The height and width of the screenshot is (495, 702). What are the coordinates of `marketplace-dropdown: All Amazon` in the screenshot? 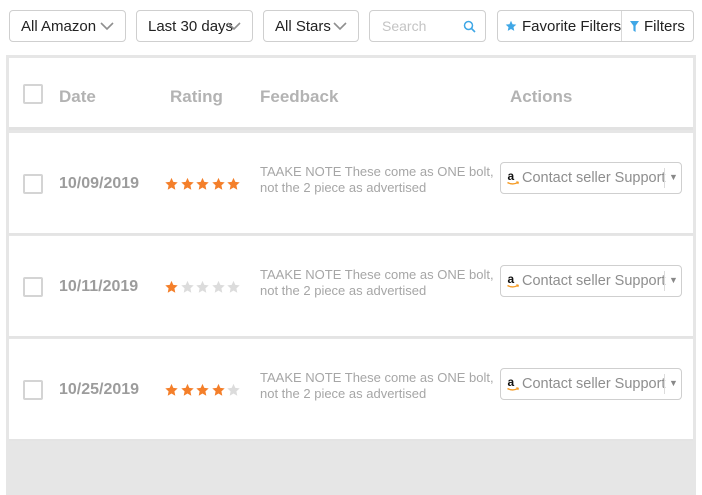 It's located at (67, 26).